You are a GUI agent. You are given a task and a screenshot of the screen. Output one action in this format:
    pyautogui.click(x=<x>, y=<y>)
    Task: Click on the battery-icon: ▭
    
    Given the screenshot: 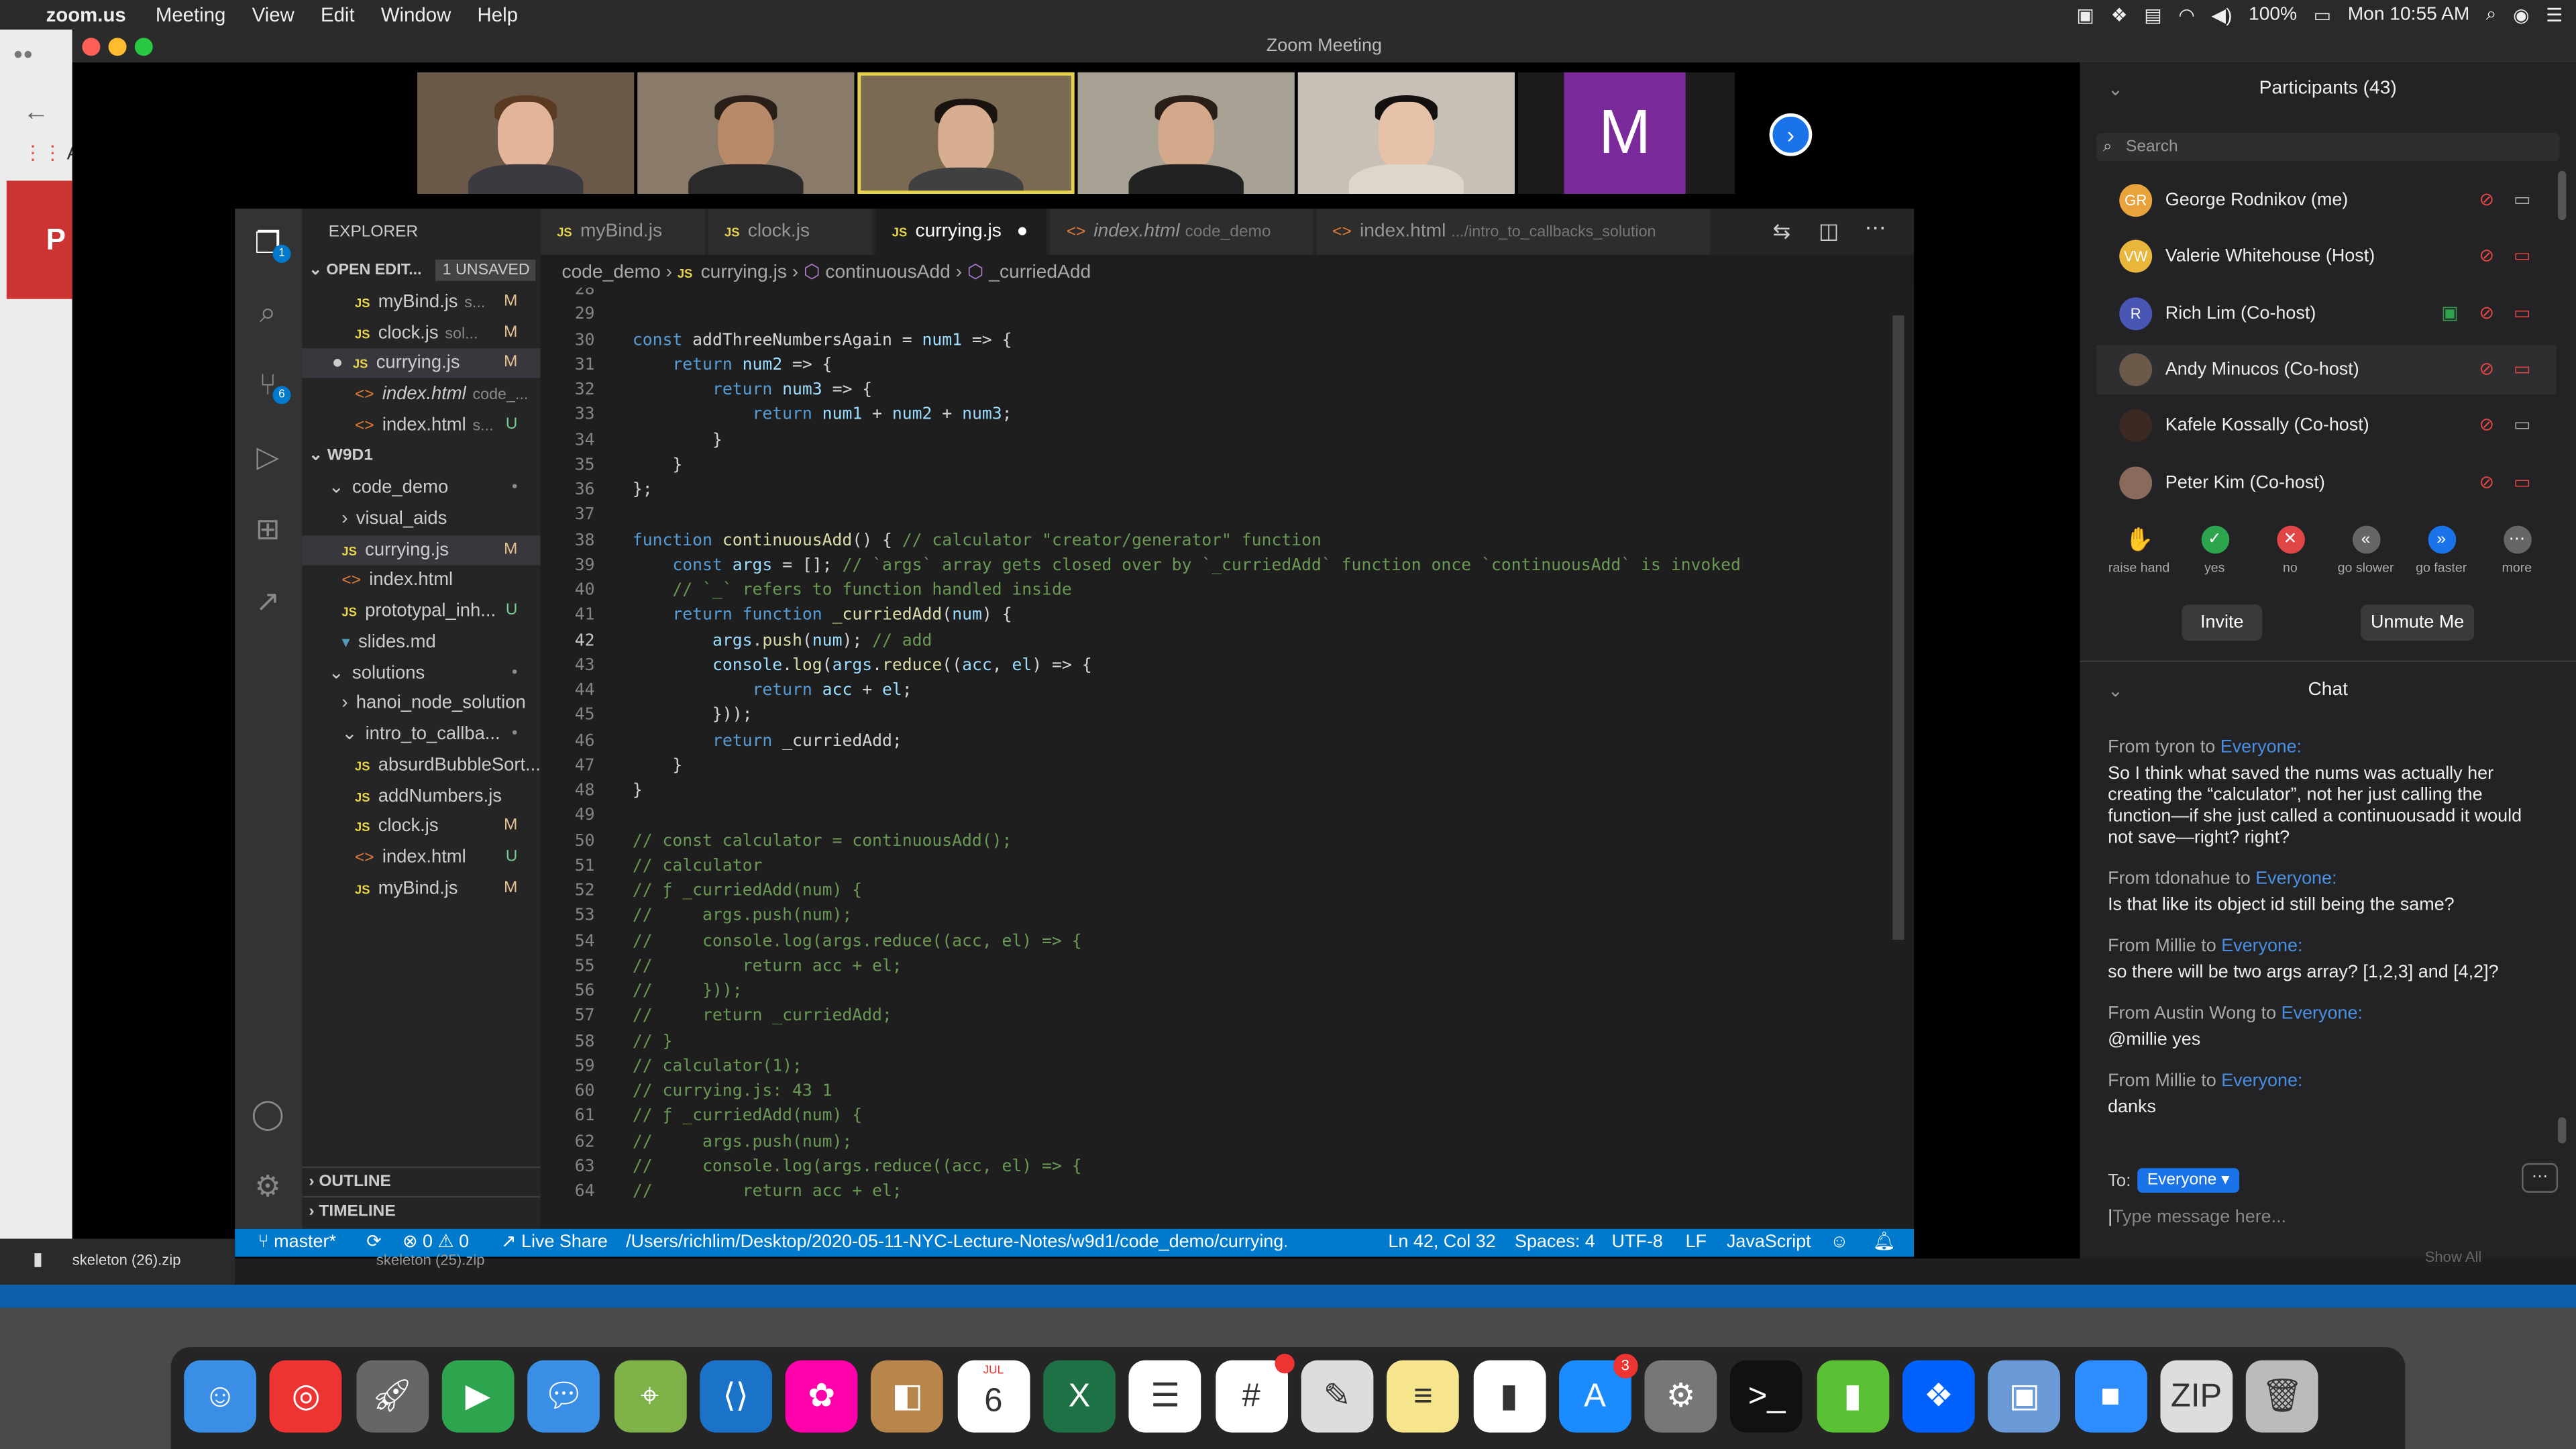 What is the action you would take?
    pyautogui.click(x=2323, y=14)
    